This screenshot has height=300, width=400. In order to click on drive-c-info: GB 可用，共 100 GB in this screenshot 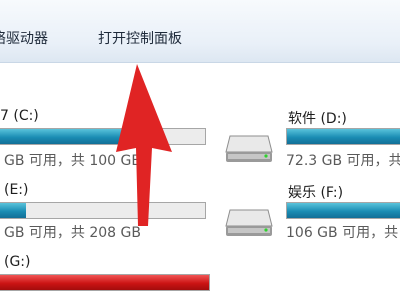, I will do `click(72, 161)`.